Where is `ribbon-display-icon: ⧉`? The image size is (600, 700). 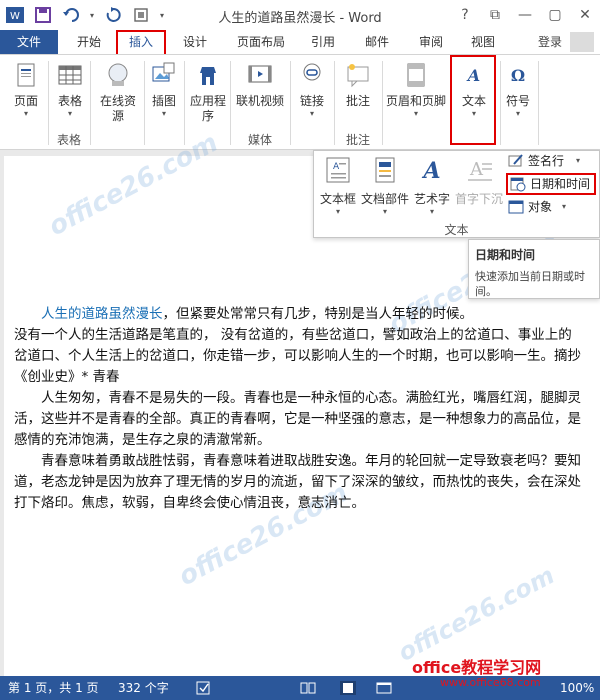 ribbon-display-icon: ⧉ is located at coordinates (495, 15).